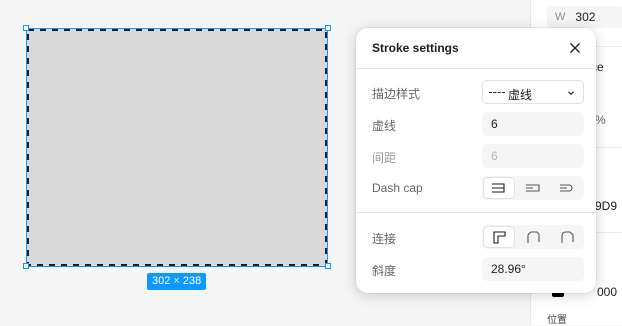  What do you see at coordinates (415, 48) in the screenshot?
I see `popover-title: Stroke settings` at bounding box center [415, 48].